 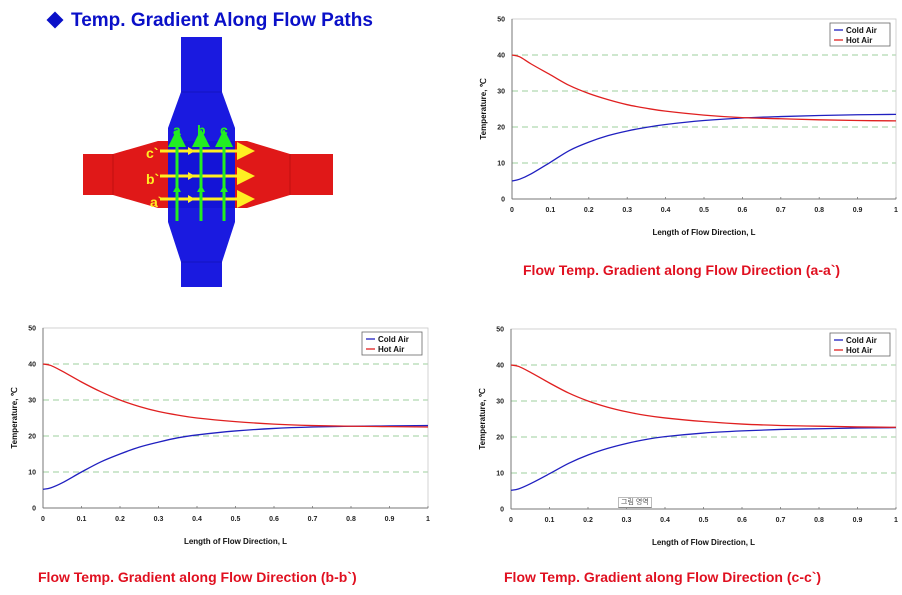 I want to click on series-line-hot-air, so click(x=703, y=396).